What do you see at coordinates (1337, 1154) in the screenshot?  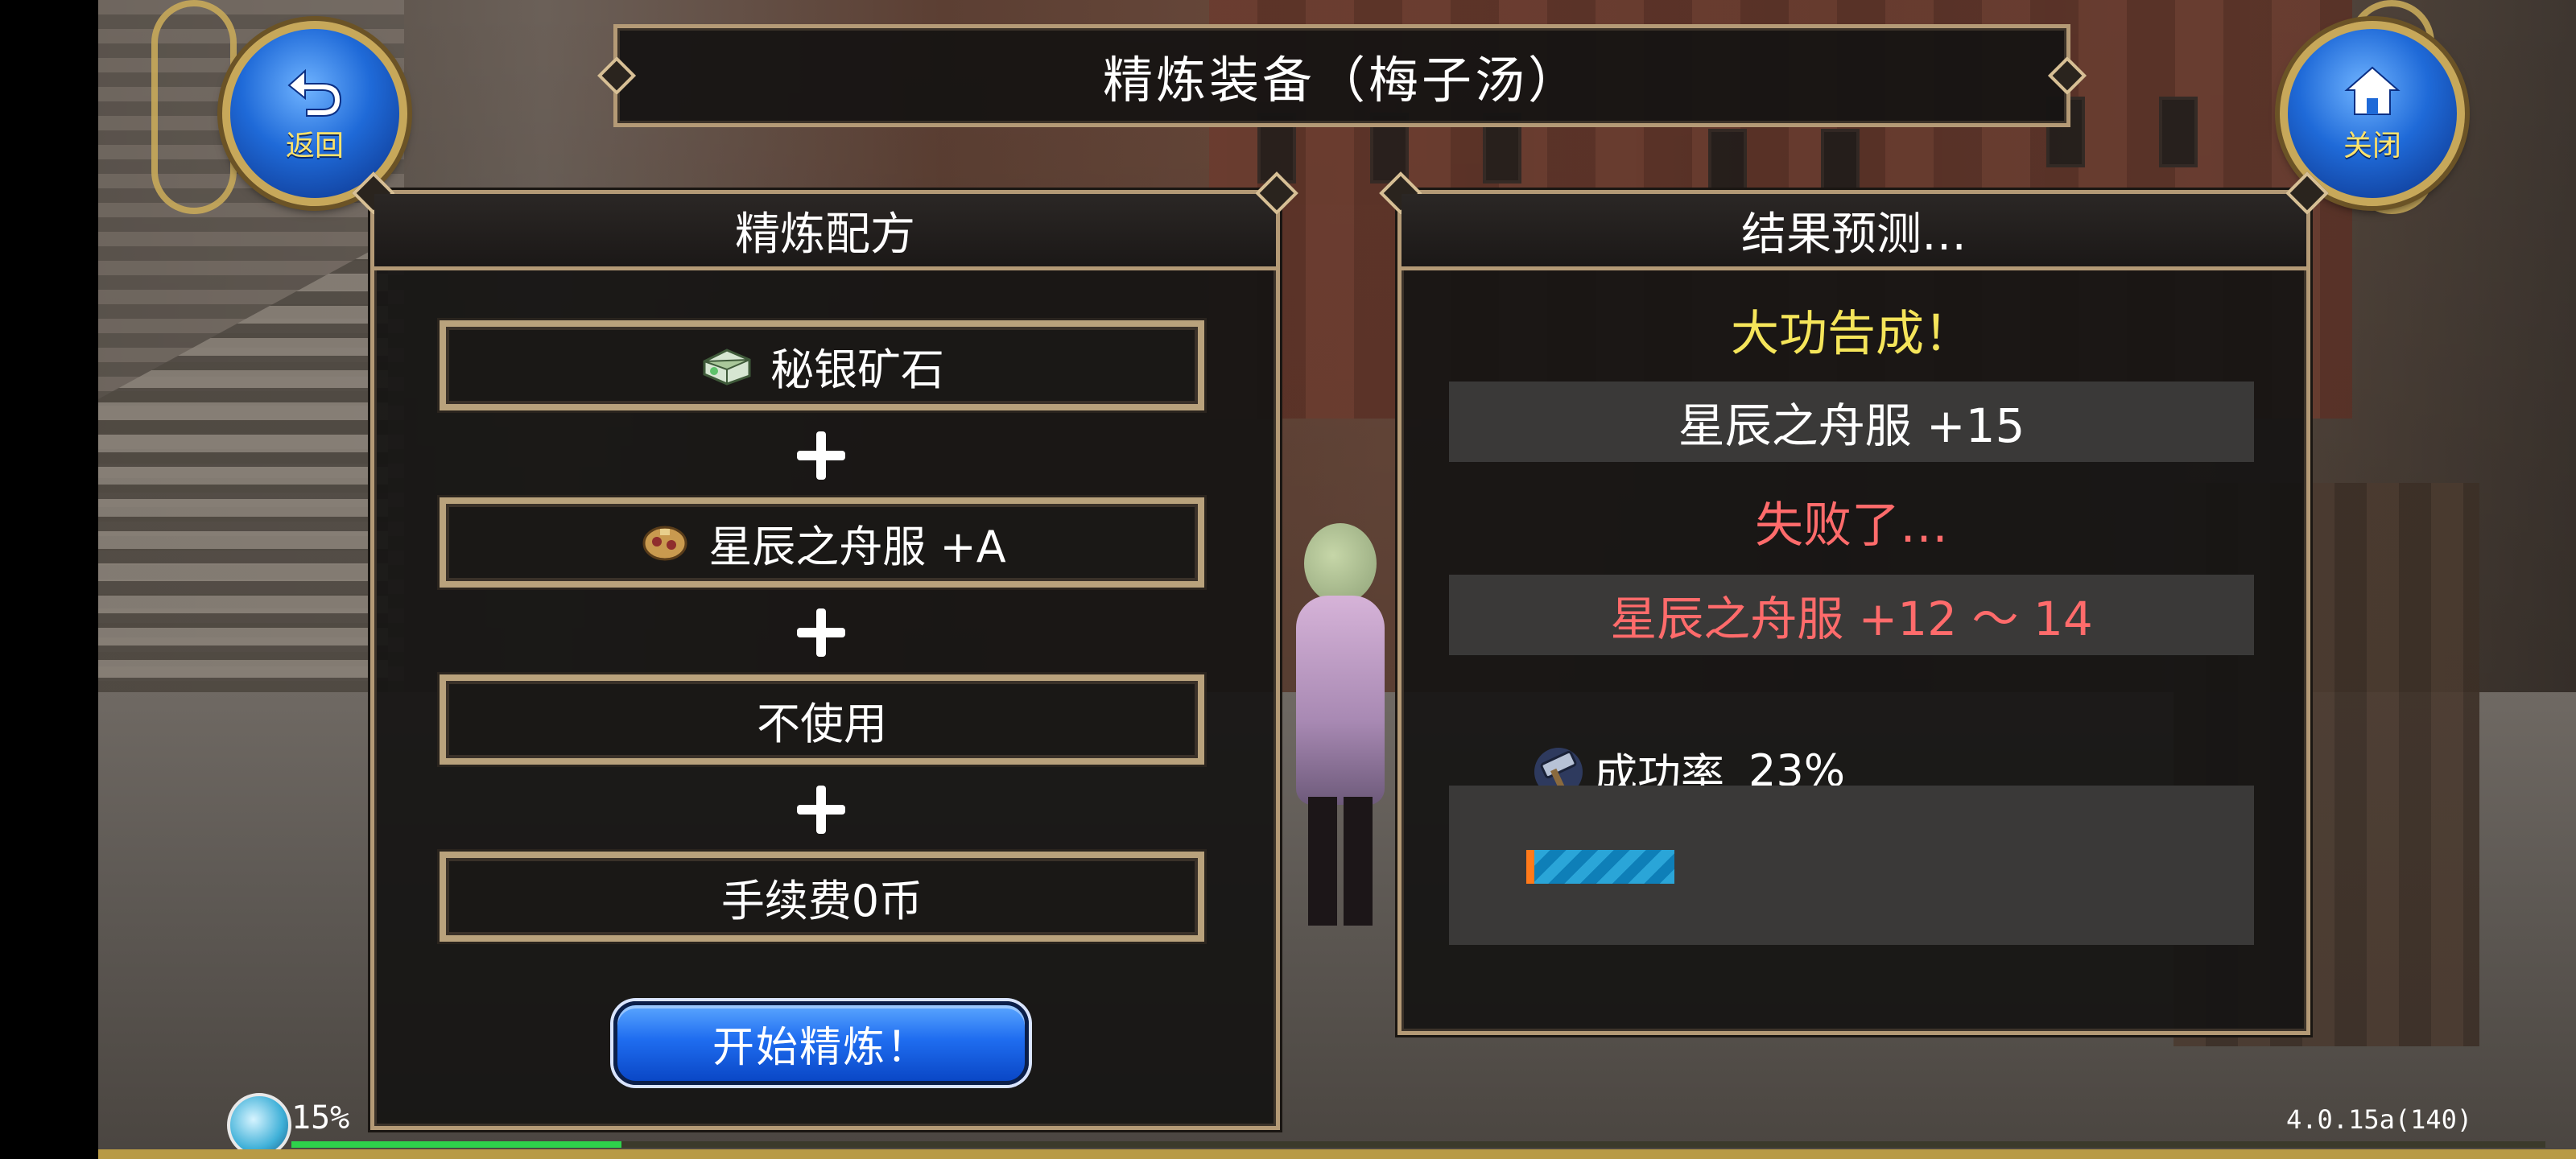 I see `bottom-border` at bounding box center [1337, 1154].